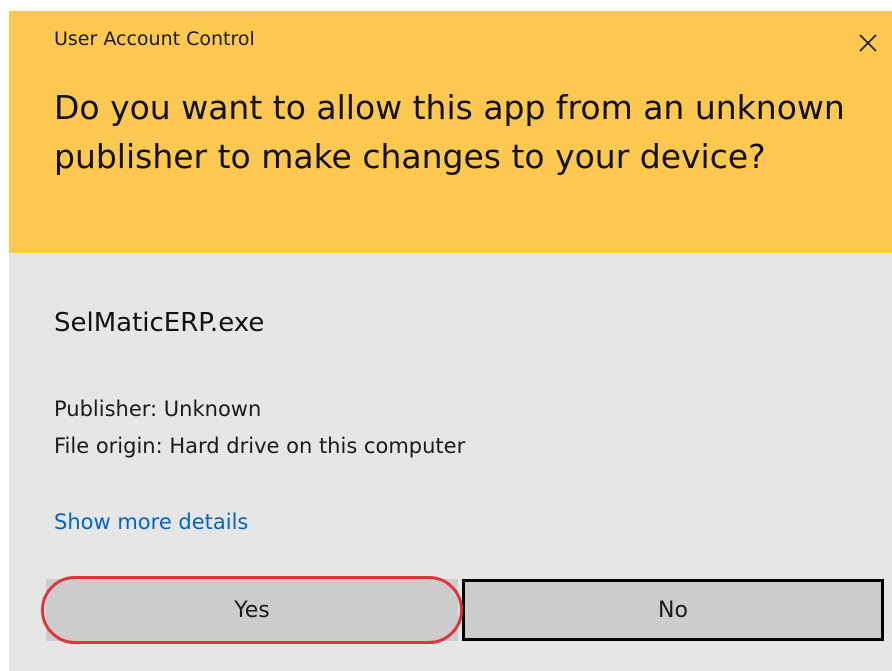 The image size is (892, 671). I want to click on publisher-info: Publisher: Unknown, so click(158, 409).